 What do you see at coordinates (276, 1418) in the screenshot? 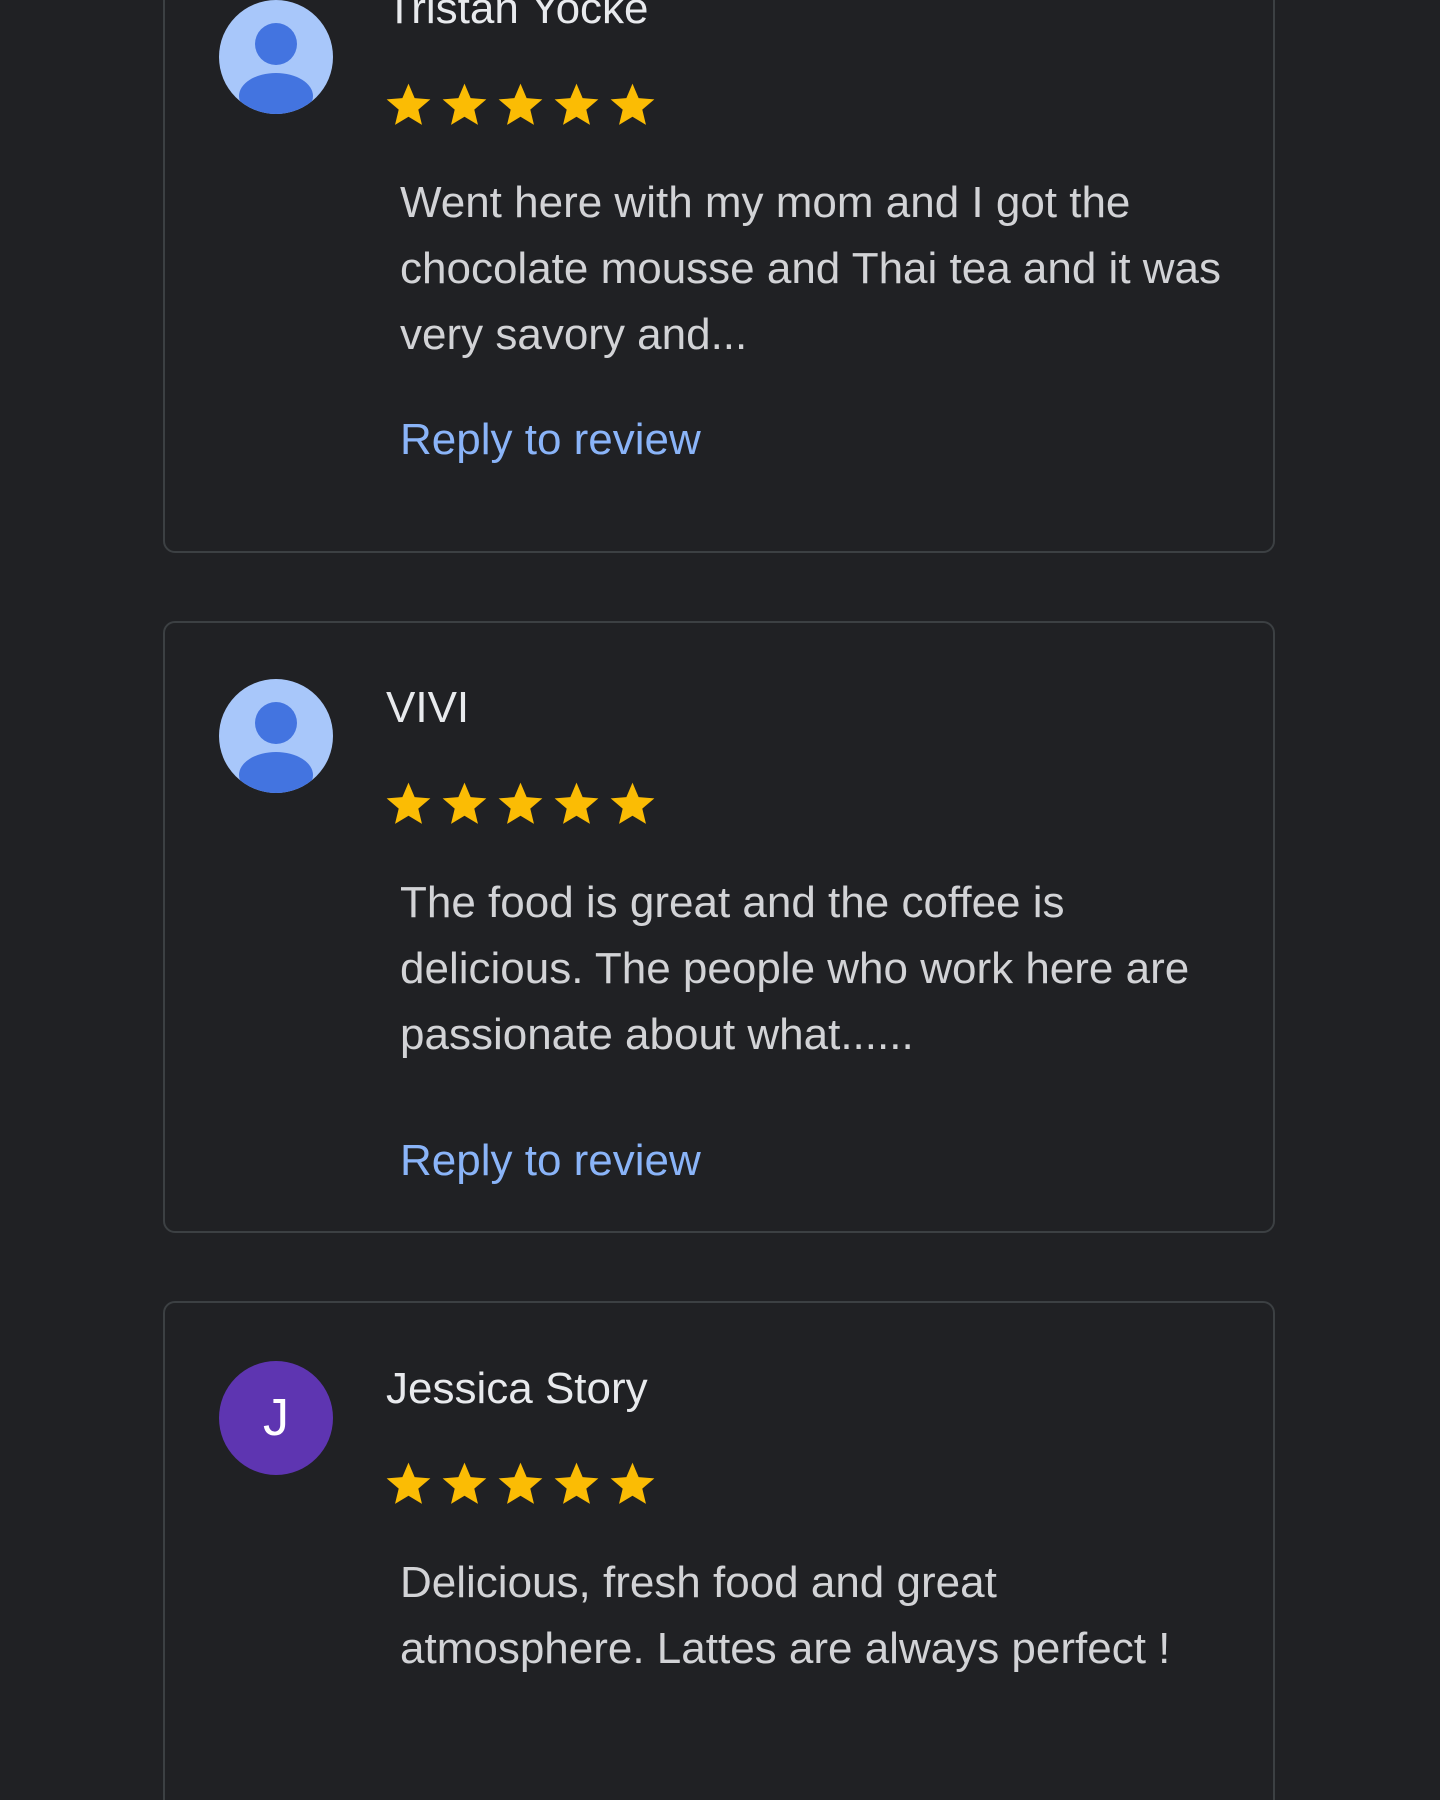
I see `avatar: J` at bounding box center [276, 1418].